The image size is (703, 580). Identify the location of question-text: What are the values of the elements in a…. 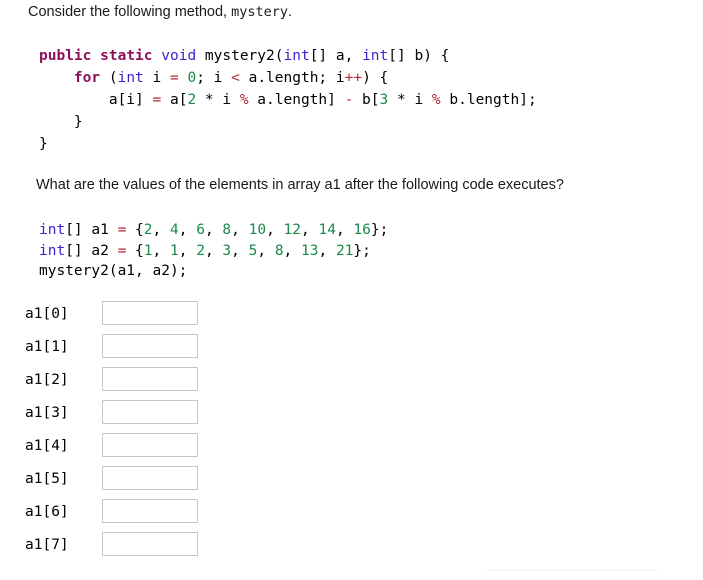
(300, 185).